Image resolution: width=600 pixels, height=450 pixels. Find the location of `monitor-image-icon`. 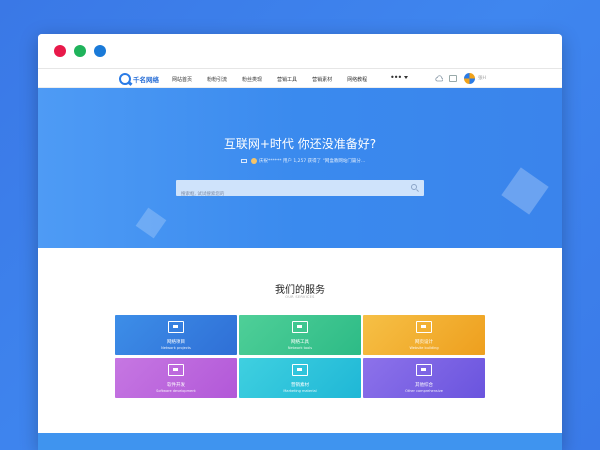

monitor-image-icon is located at coordinates (424, 327).